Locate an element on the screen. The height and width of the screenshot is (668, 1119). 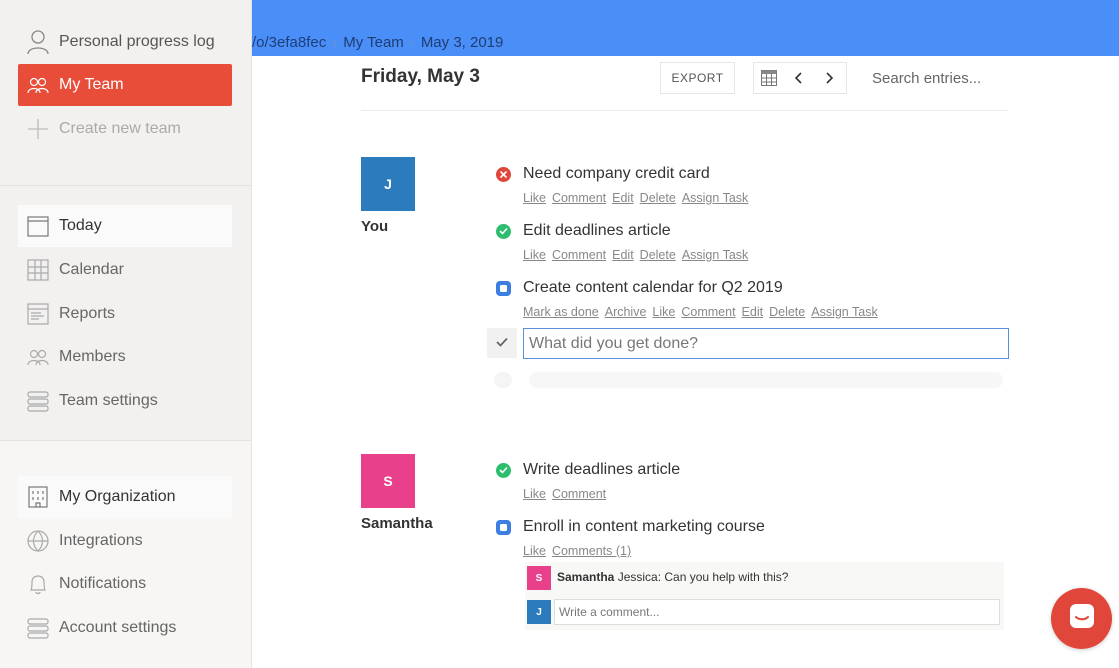
chevron-left-icon is located at coordinates (799, 78).